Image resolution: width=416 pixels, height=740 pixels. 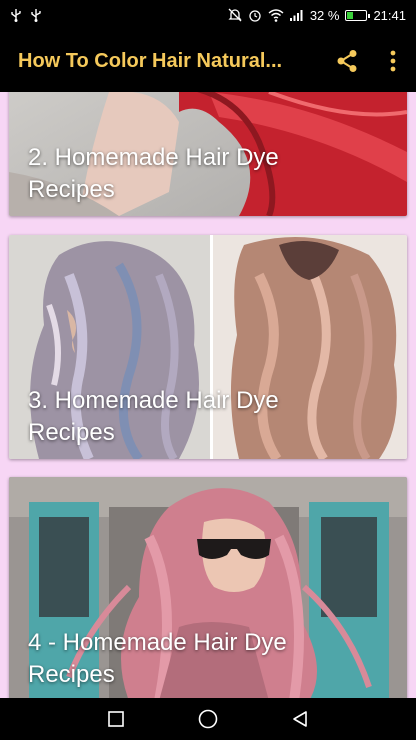 I want to click on more-options-button, so click(x=393, y=61).